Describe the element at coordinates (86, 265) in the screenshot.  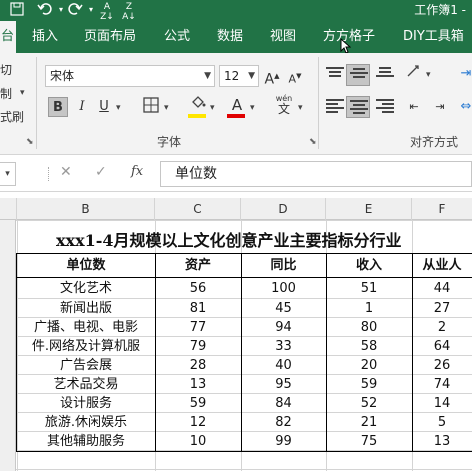
I see `header-cell-unit: 单位数` at that location.